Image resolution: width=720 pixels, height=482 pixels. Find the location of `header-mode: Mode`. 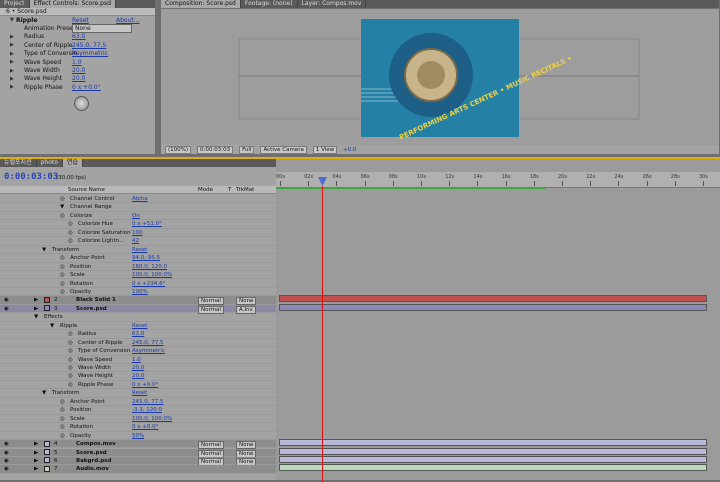

header-mode: Mode is located at coordinates (205, 190).